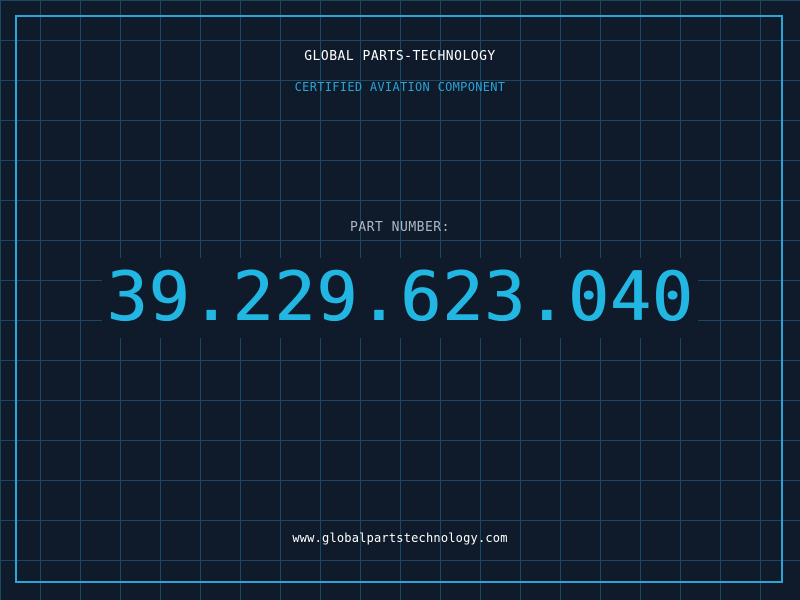 The width and height of the screenshot is (800, 600). I want to click on company-name: GLOBAL PARTS-TECHNOLOGY, so click(400, 56).